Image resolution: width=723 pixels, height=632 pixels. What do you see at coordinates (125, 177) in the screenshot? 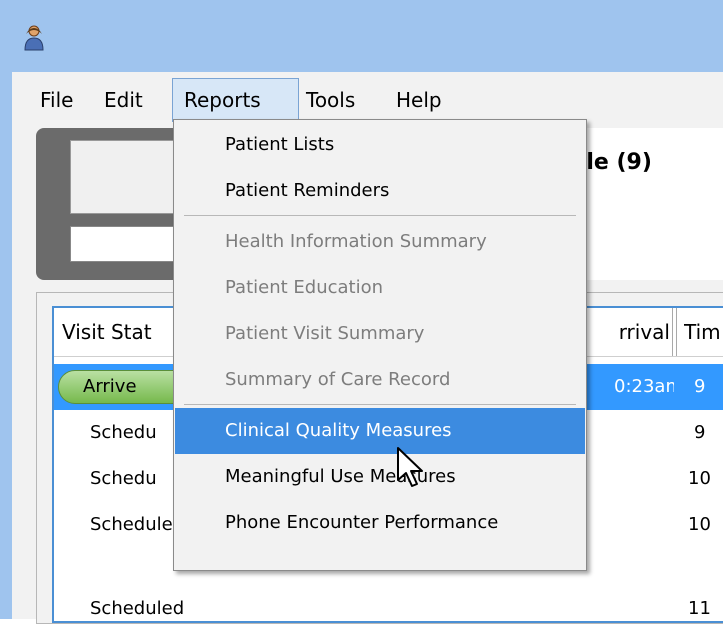
I see `toolbar-button` at bounding box center [125, 177].